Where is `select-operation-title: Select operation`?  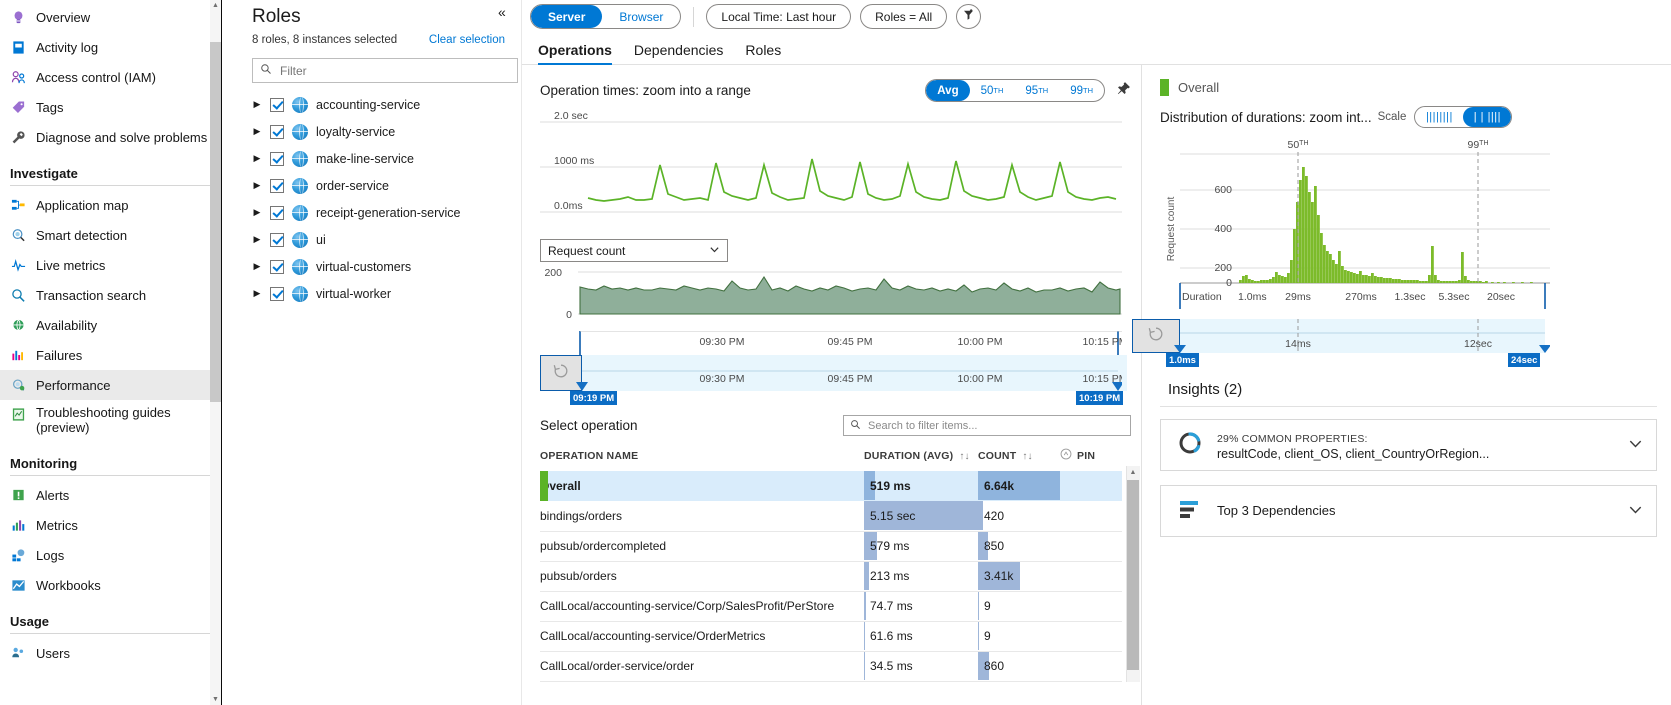 select-operation-title: Select operation is located at coordinates (589, 425).